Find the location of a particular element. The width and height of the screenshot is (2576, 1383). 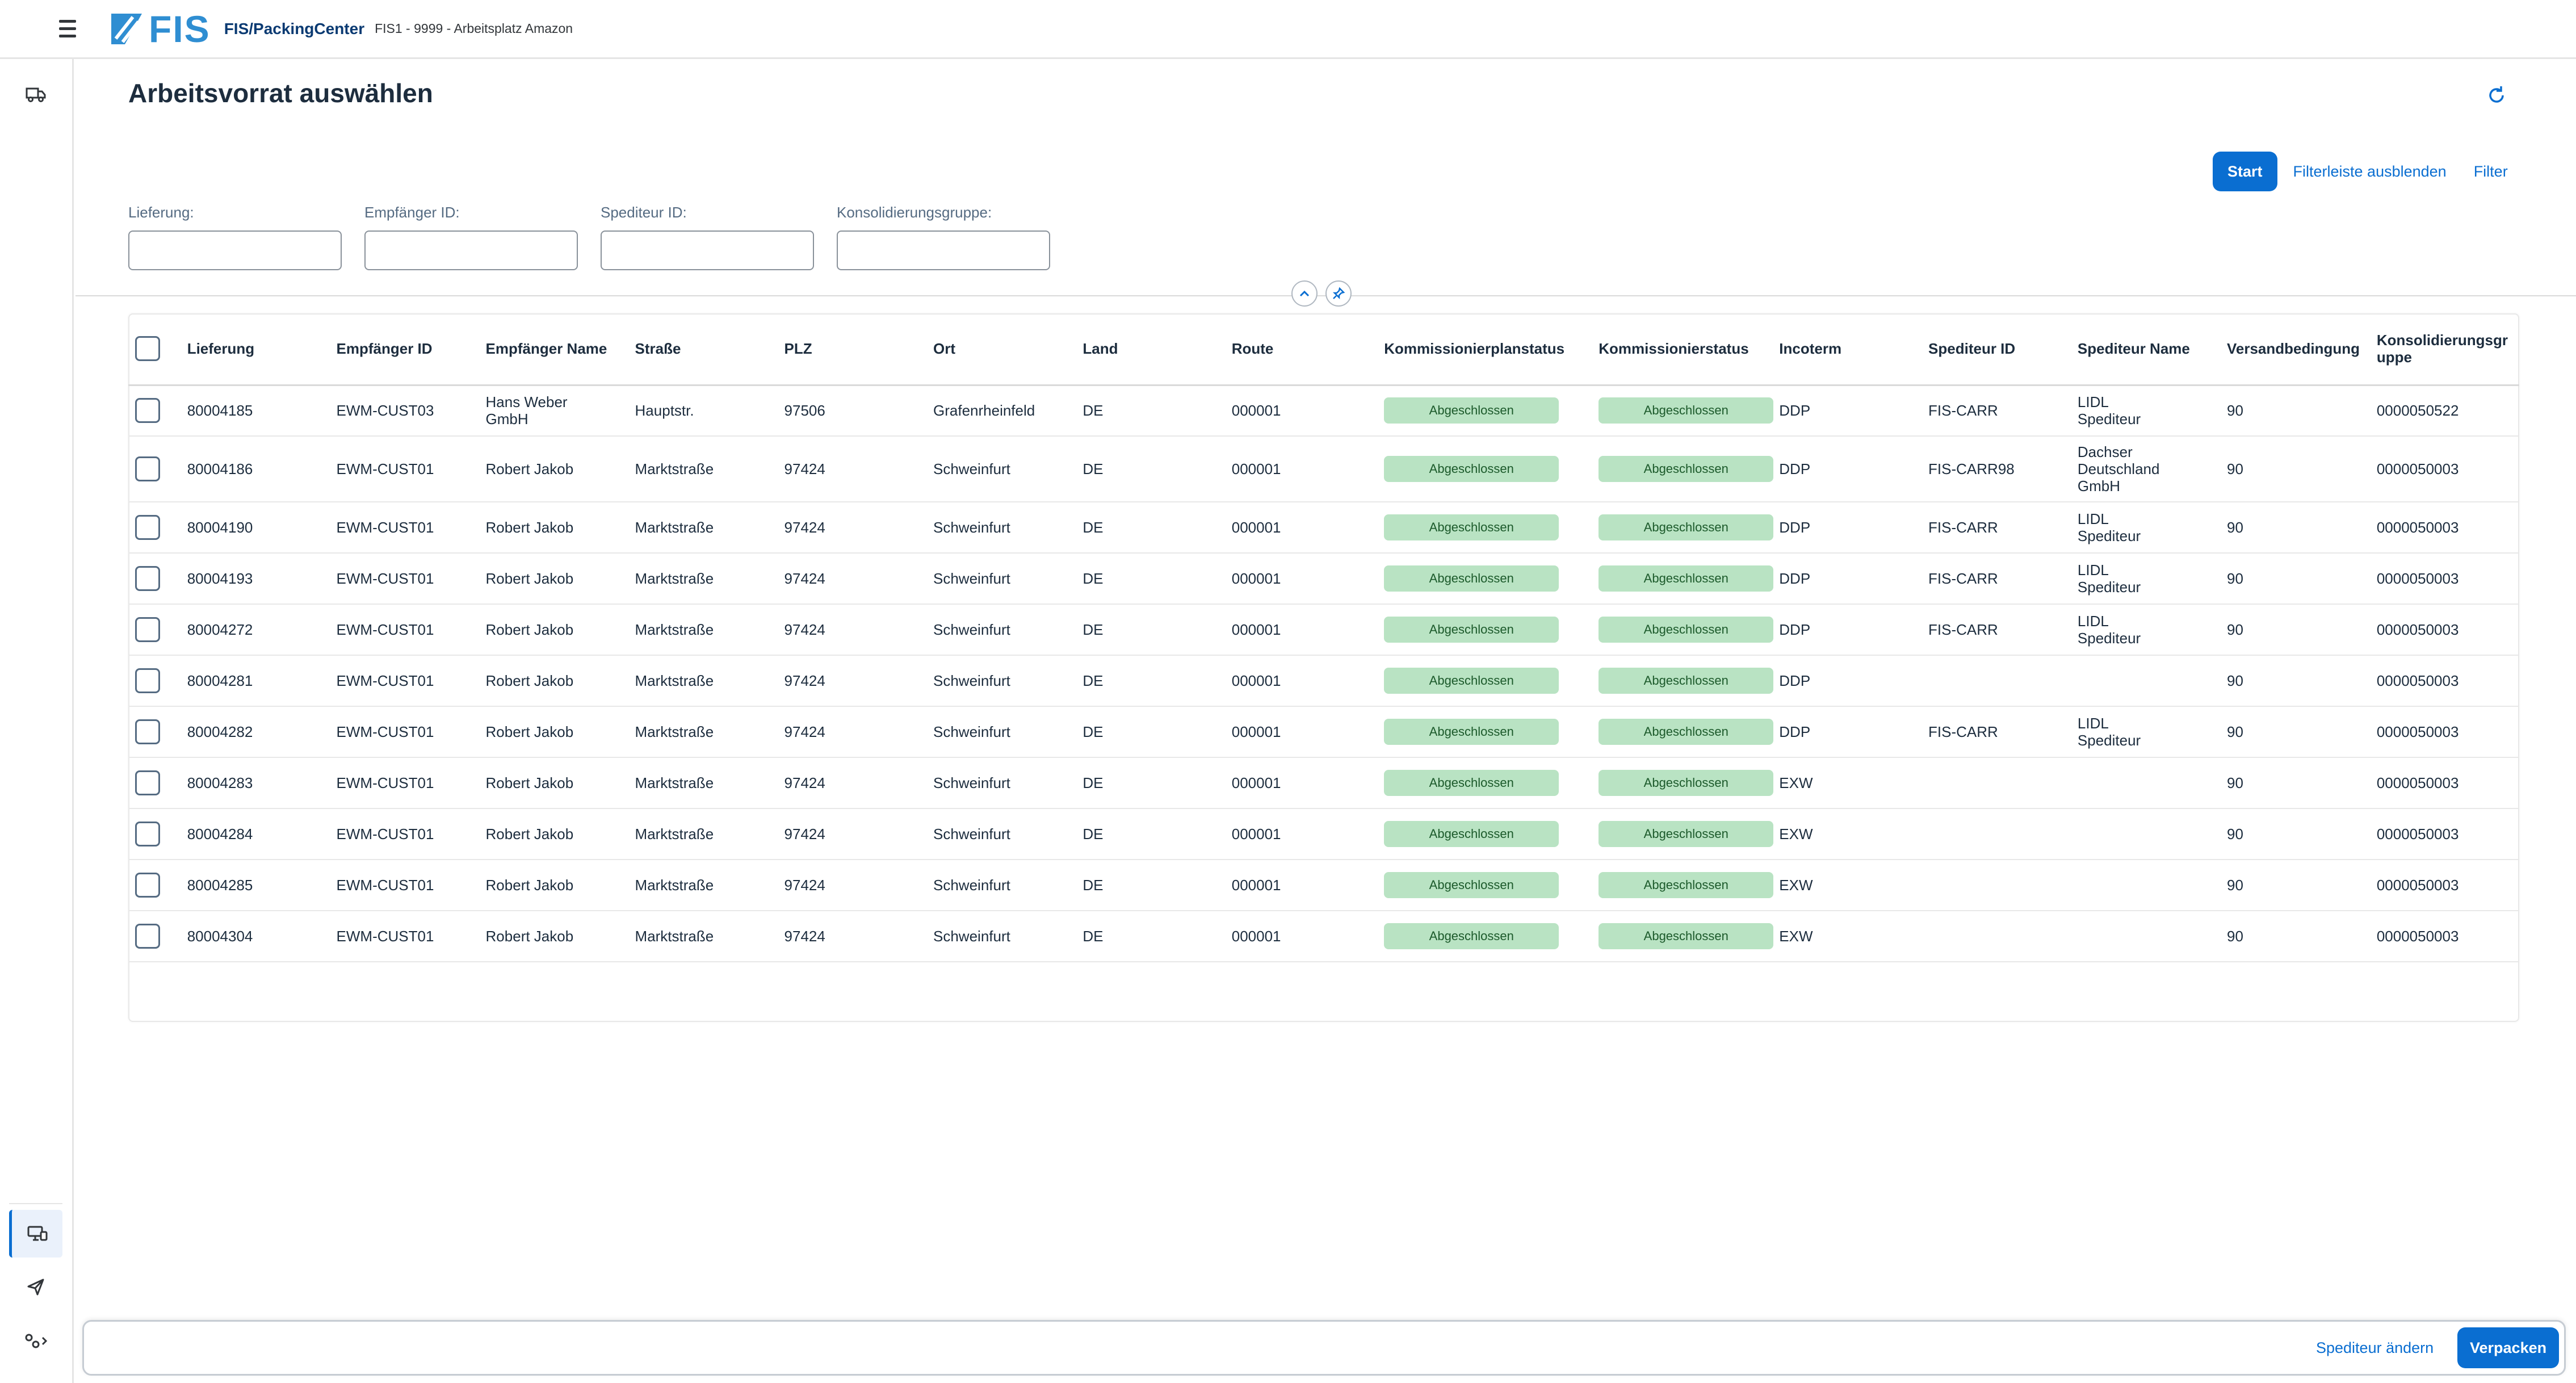

pack-button: Verpacken is located at coordinates (2508, 1347).